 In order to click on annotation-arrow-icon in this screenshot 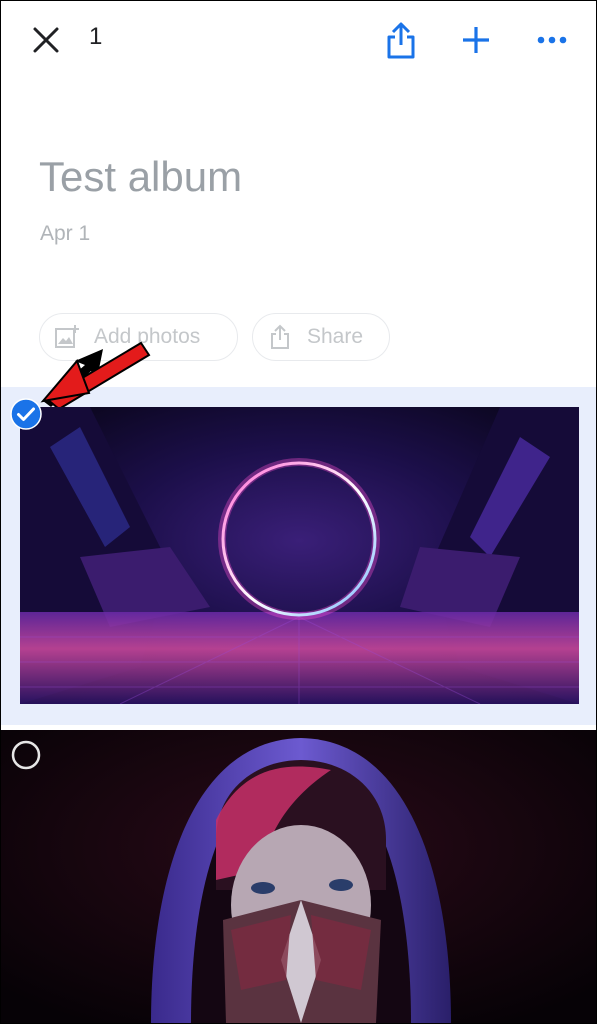, I will do `click(95, 374)`.